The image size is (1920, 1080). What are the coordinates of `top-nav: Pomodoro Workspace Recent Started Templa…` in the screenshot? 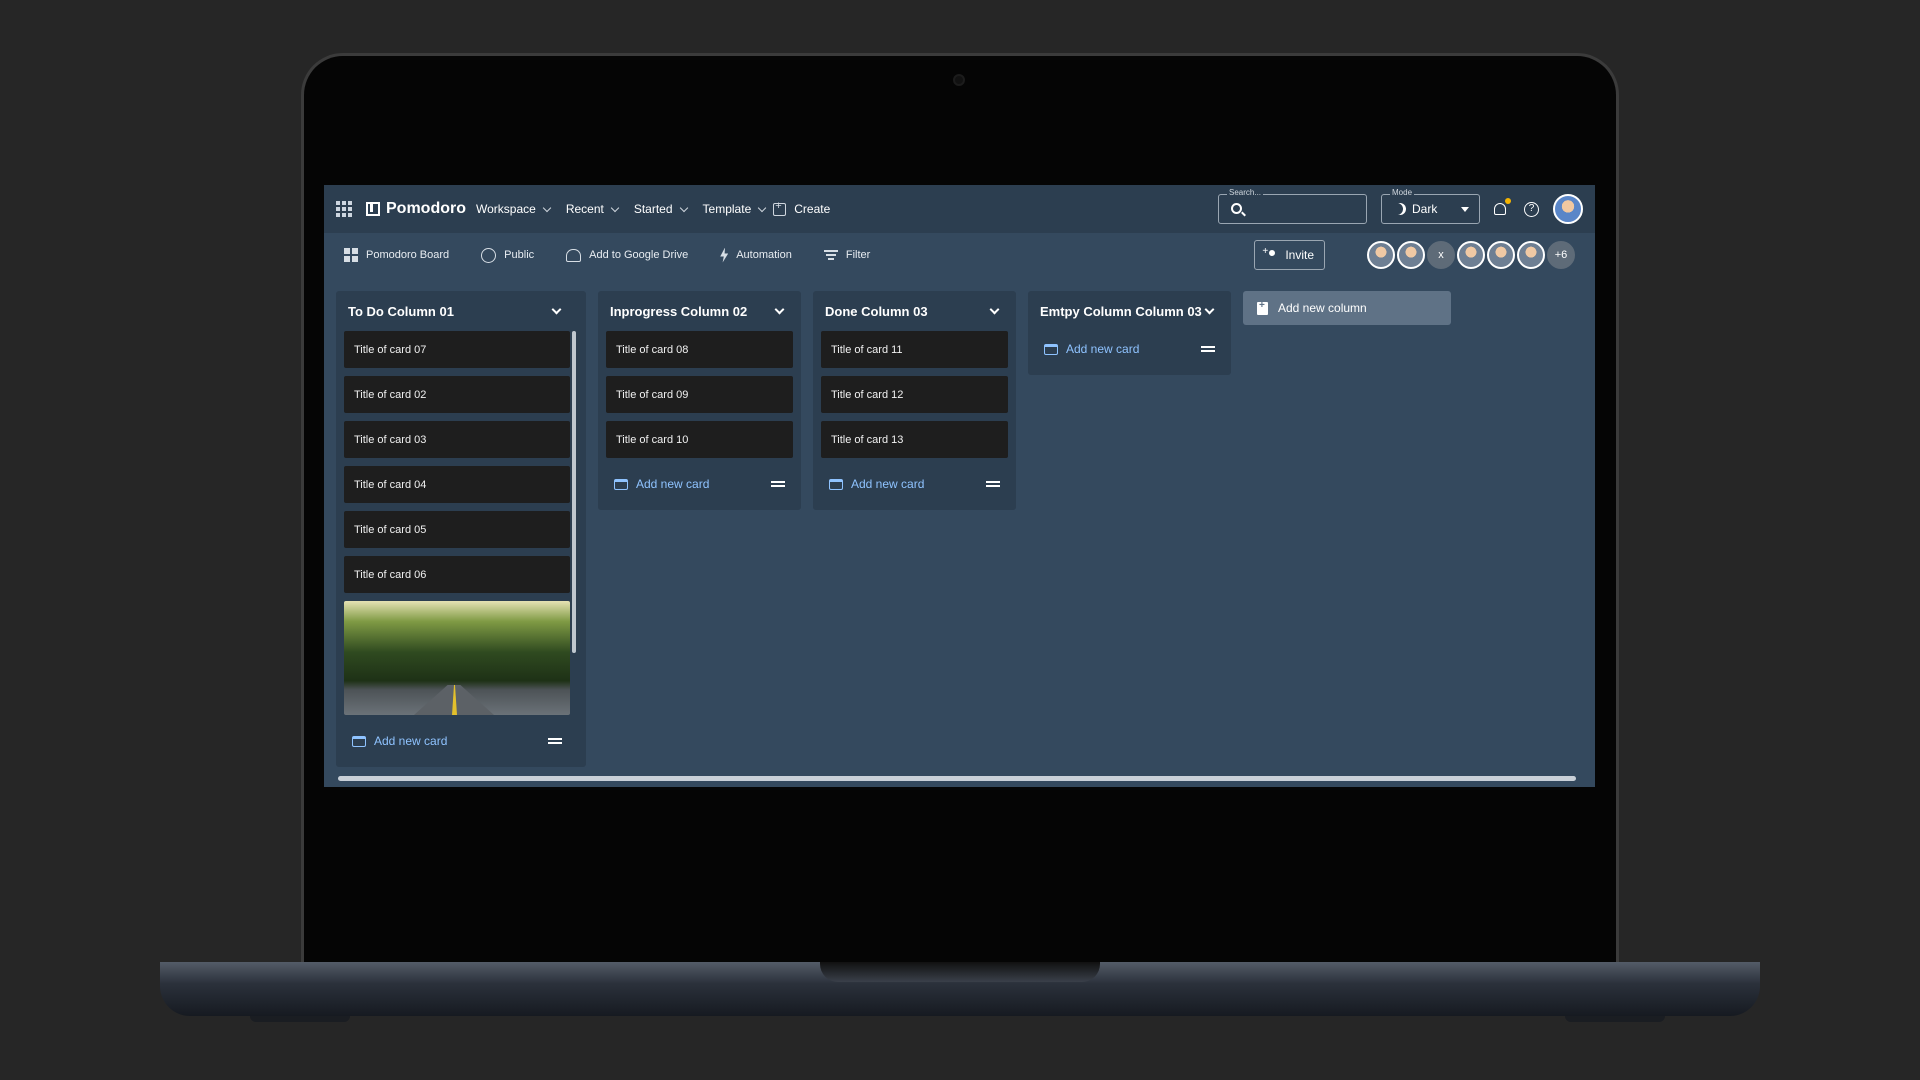 It's located at (959, 209).